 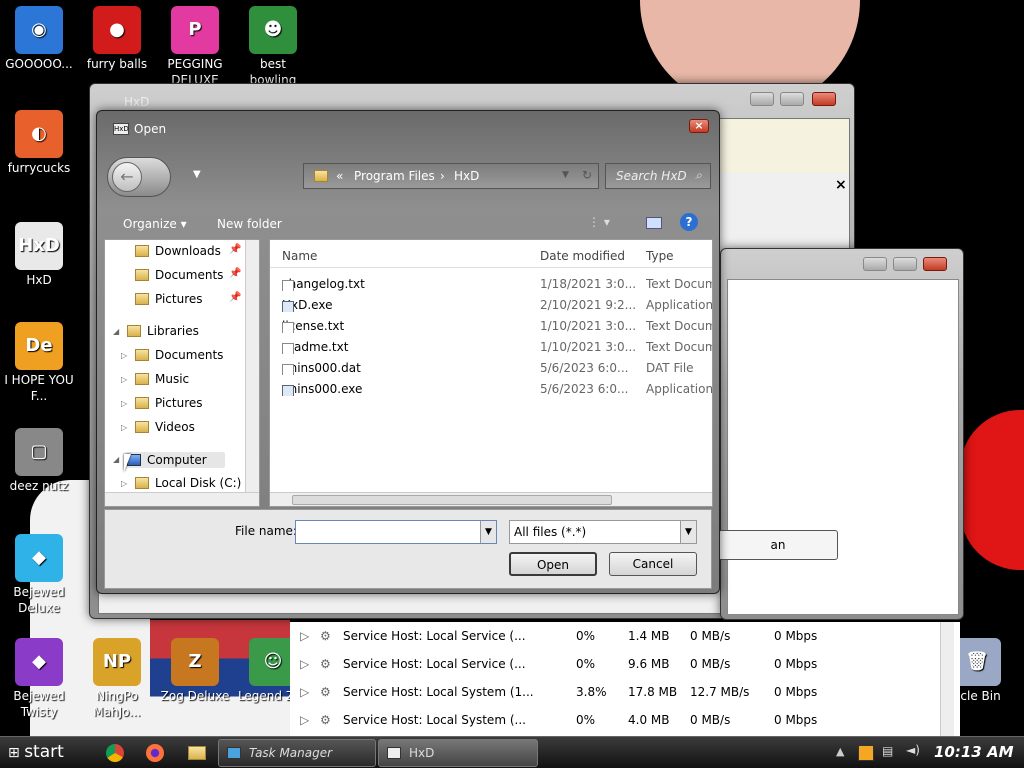 What do you see at coordinates (887, 751) in the screenshot?
I see `network-icon: ▤` at bounding box center [887, 751].